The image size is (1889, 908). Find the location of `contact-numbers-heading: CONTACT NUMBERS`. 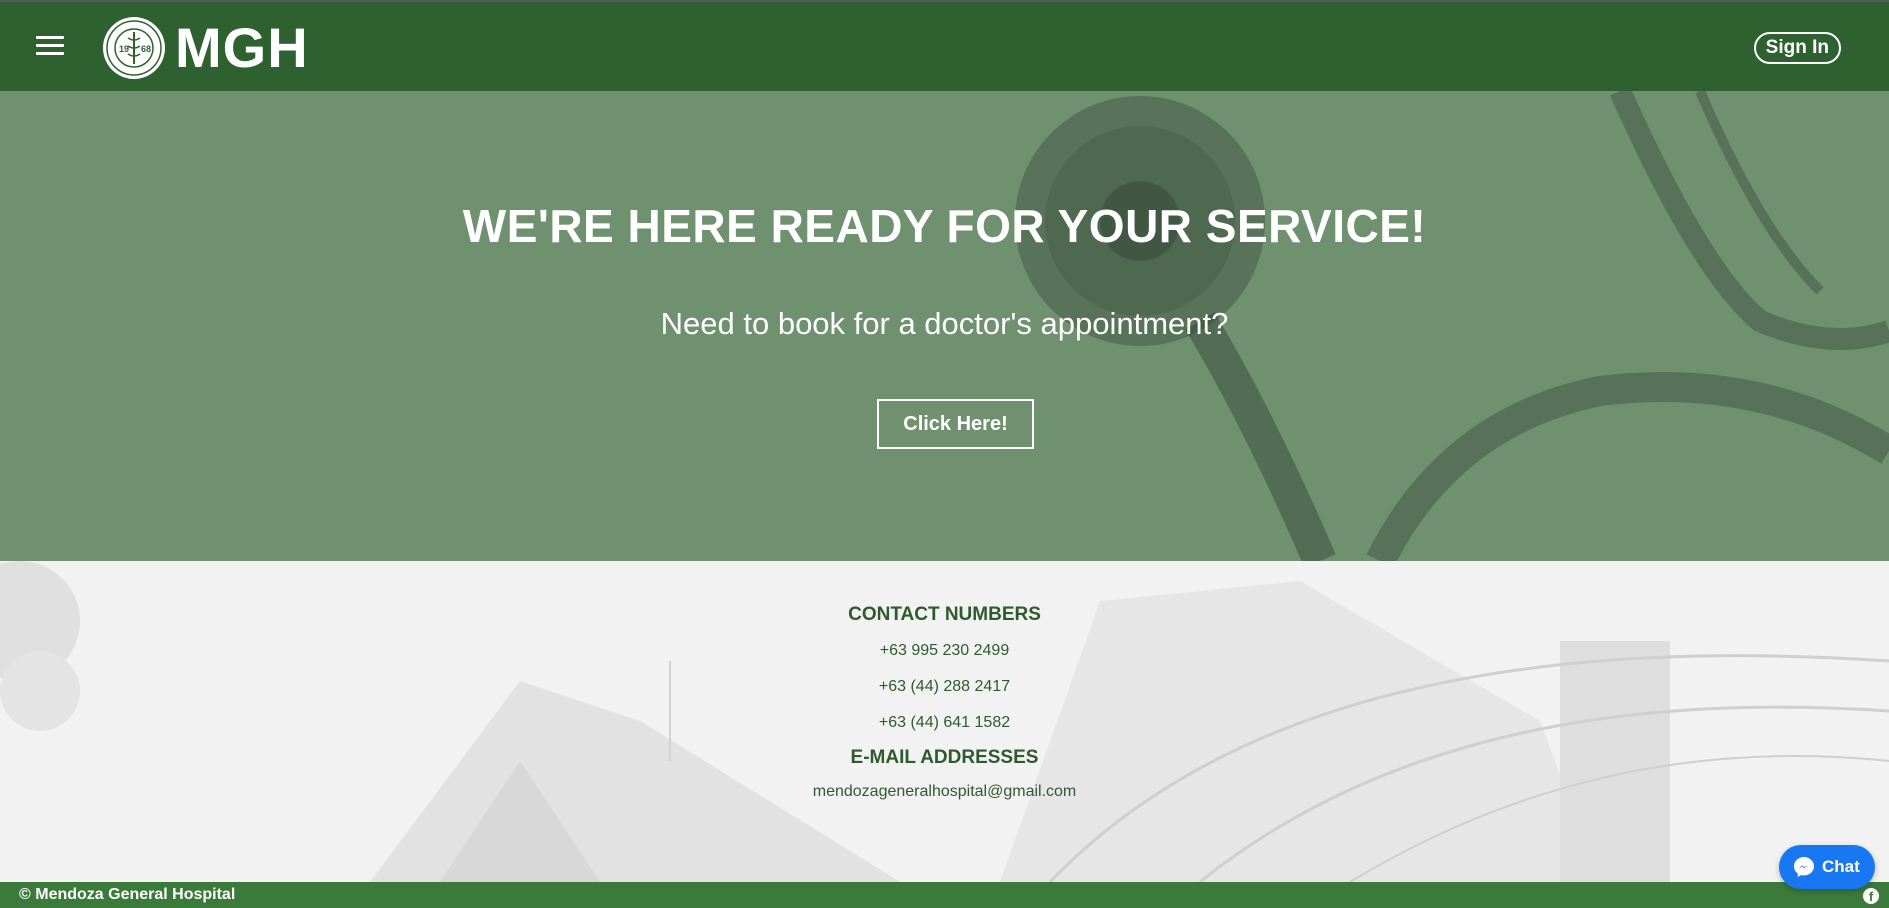

contact-numbers-heading: CONTACT NUMBERS is located at coordinates (944, 614).